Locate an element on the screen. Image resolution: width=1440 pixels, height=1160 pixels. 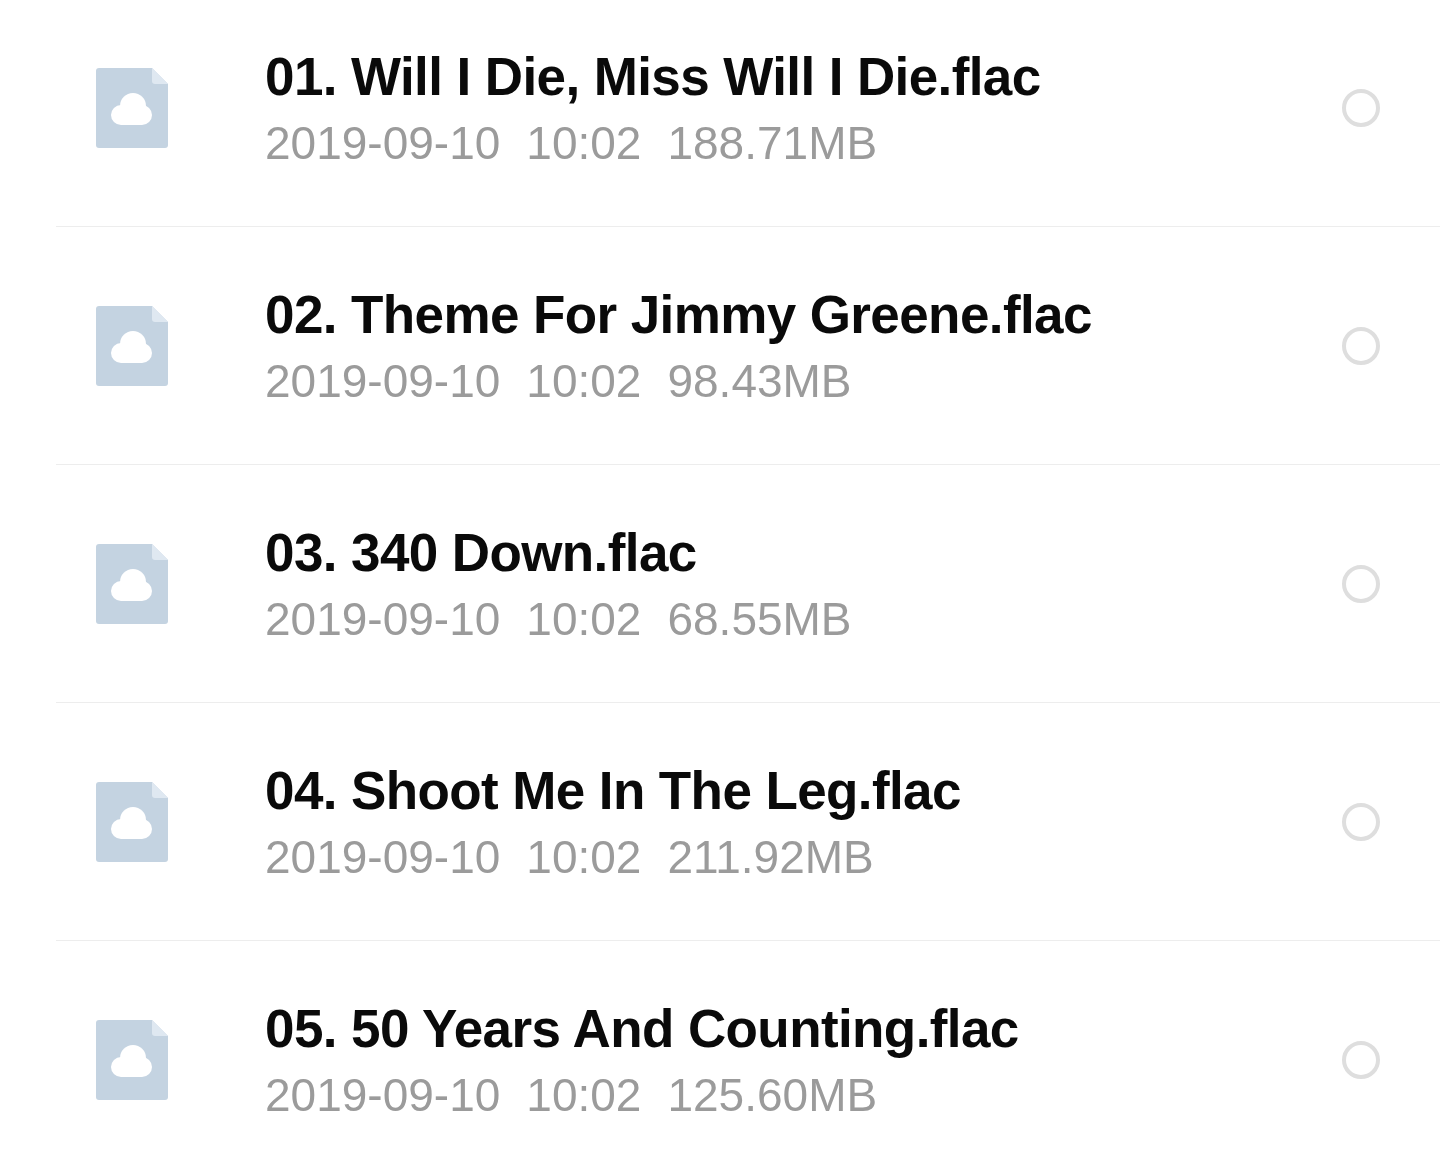
file-size: 68.55MB is located at coordinates (759, 619).